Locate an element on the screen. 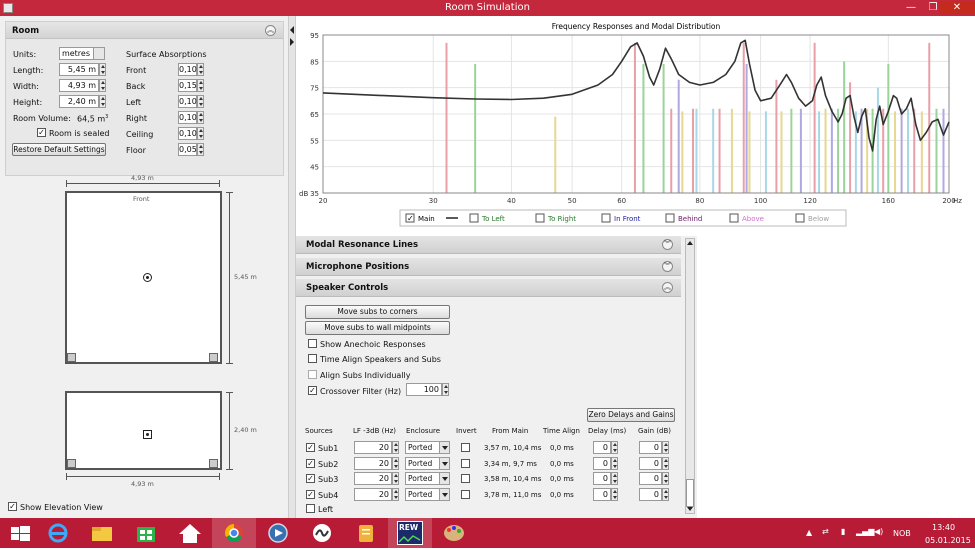  rew-icon: REW is located at coordinates (410, 533).